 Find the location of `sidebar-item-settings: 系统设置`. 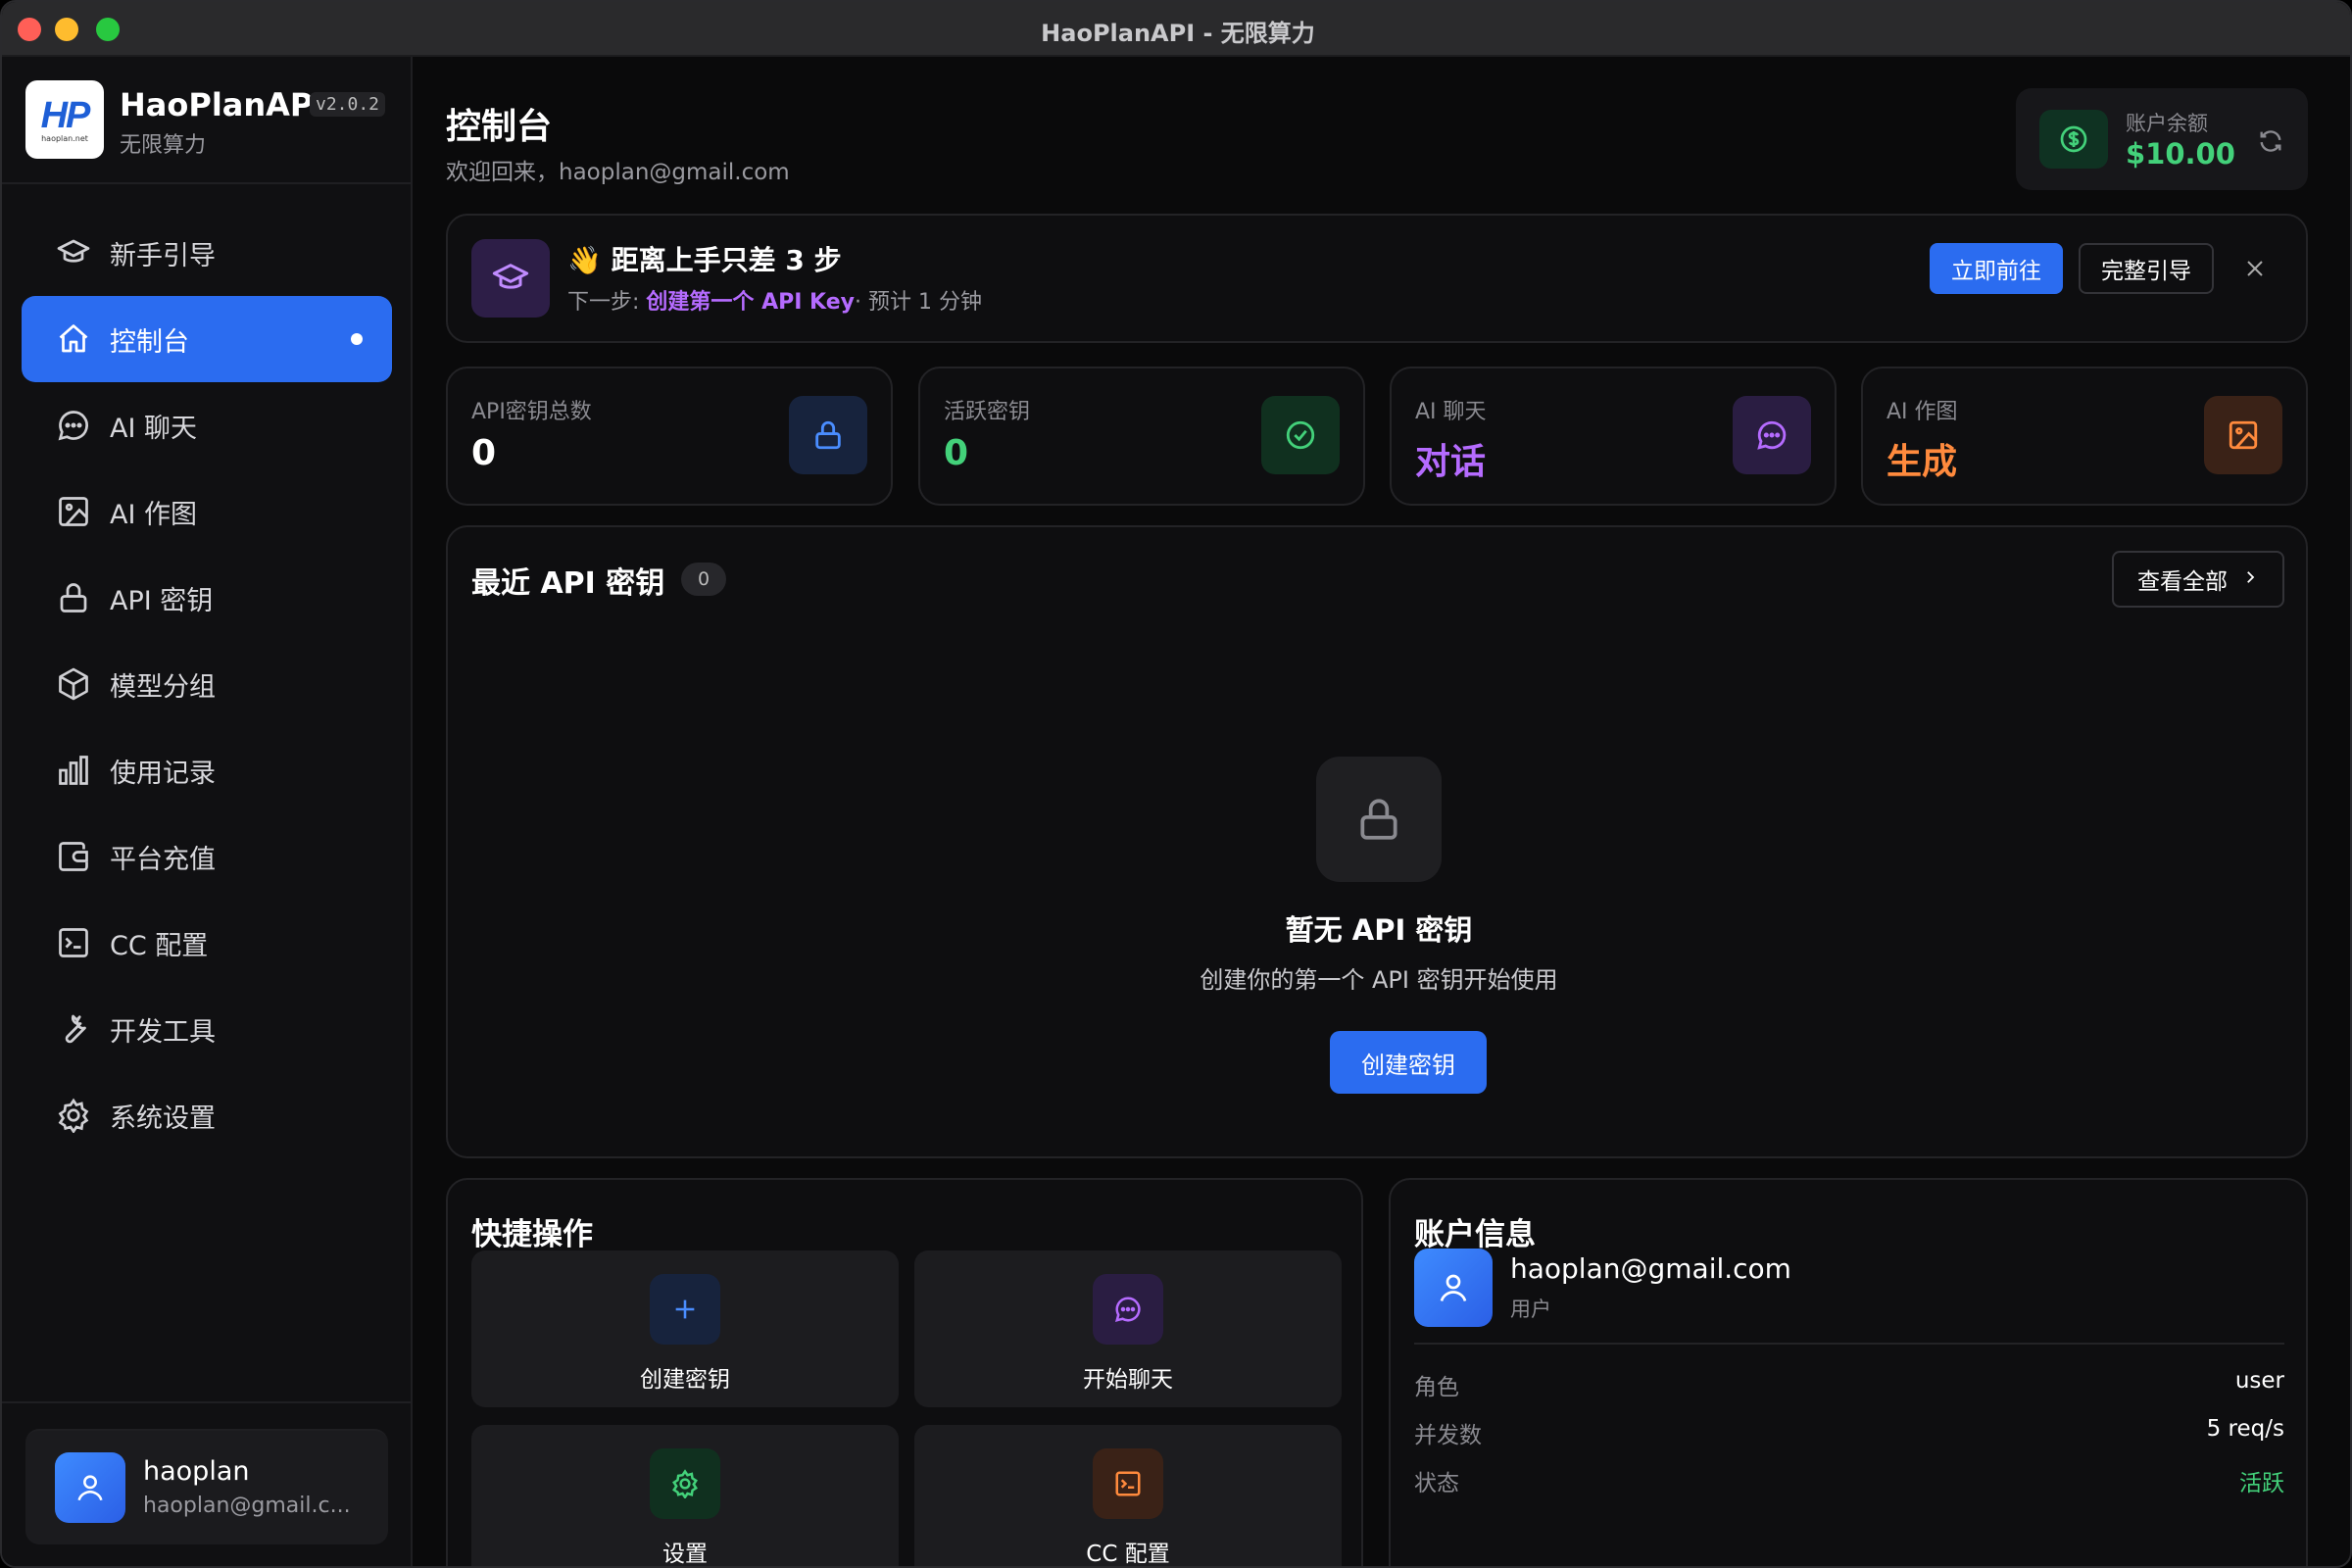

sidebar-item-settings: 系统设置 is located at coordinates (207, 1115).